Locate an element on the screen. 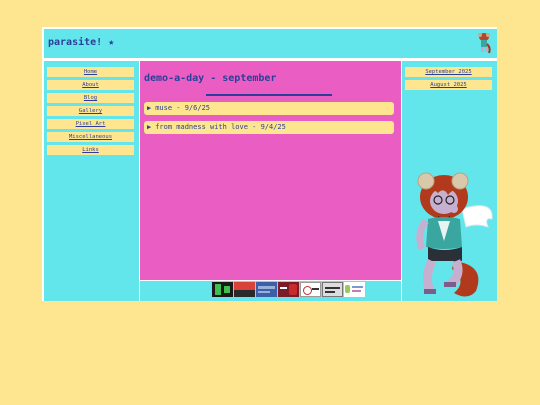 The width and height of the screenshot is (540, 405). page-title: demo-a-day - september is located at coordinates (210, 78).